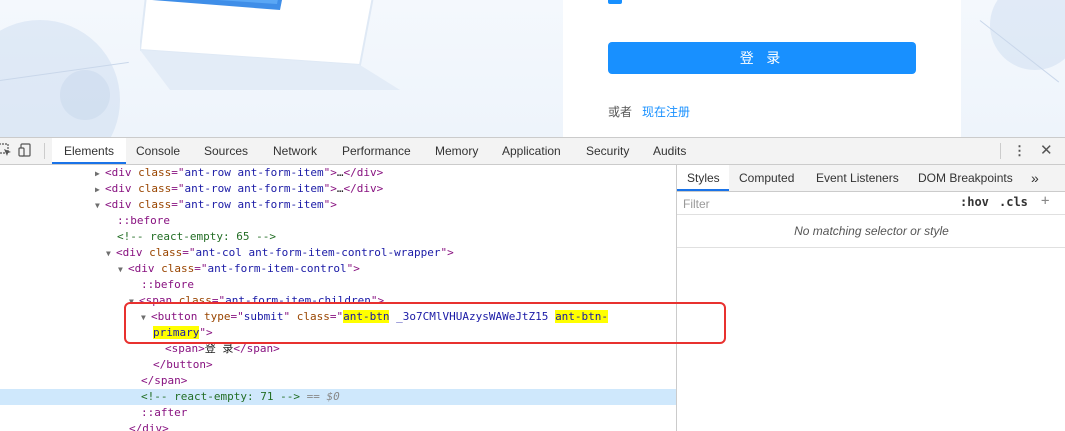 Image resolution: width=1065 pixels, height=431 pixels. What do you see at coordinates (762, 58) in the screenshot?
I see `login-button: 登 录` at bounding box center [762, 58].